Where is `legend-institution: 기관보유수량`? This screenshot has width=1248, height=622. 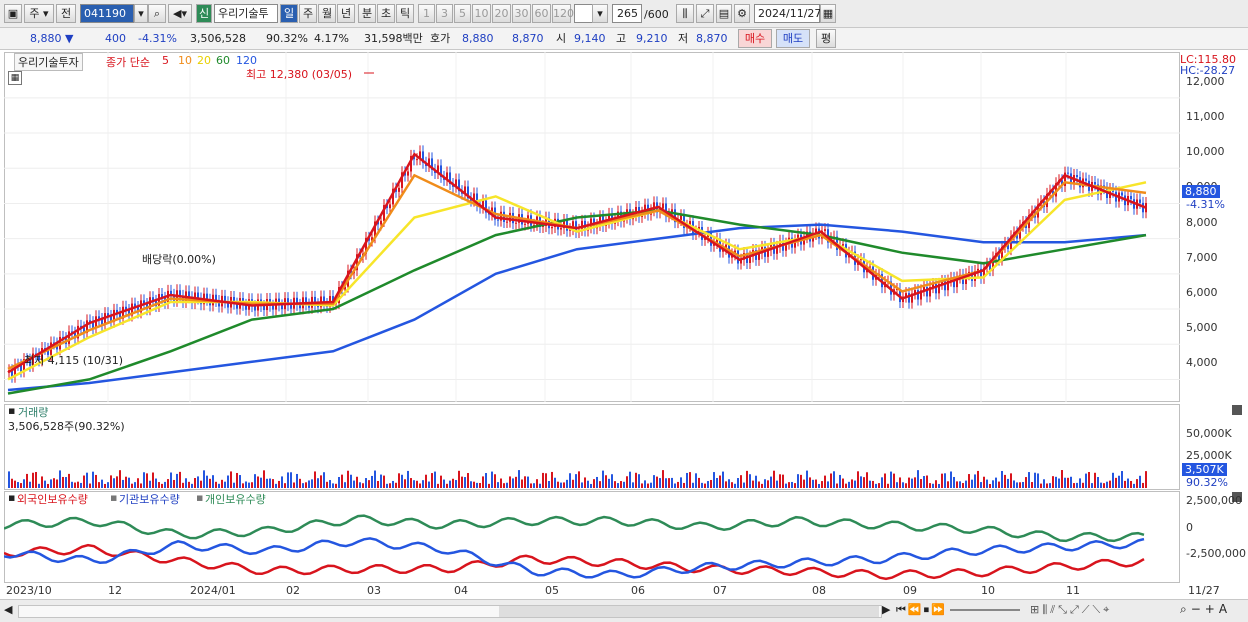
legend-institution: 기관보유수량 is located at coordinates (149, 499).